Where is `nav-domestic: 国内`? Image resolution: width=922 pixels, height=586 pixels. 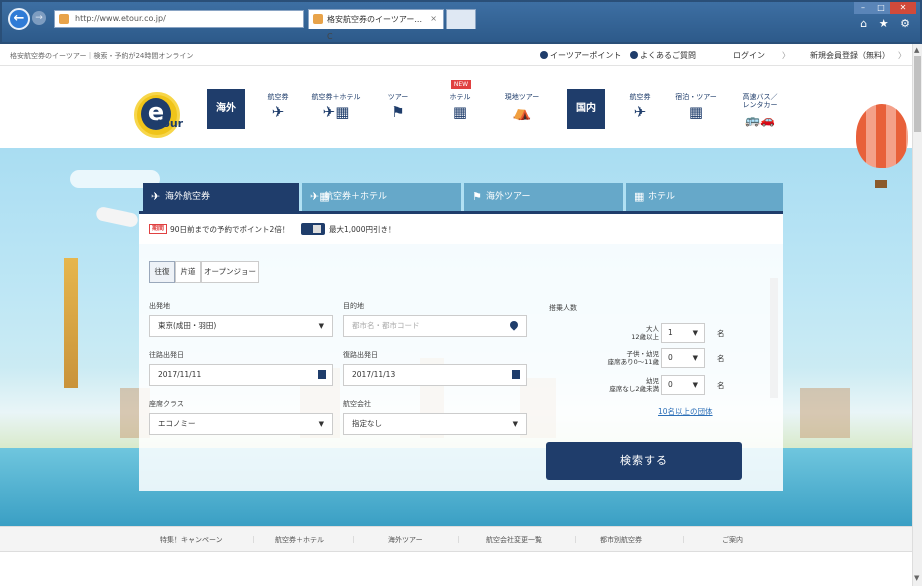 nav-domestic: 国内 is located at coordinates (586, 109).